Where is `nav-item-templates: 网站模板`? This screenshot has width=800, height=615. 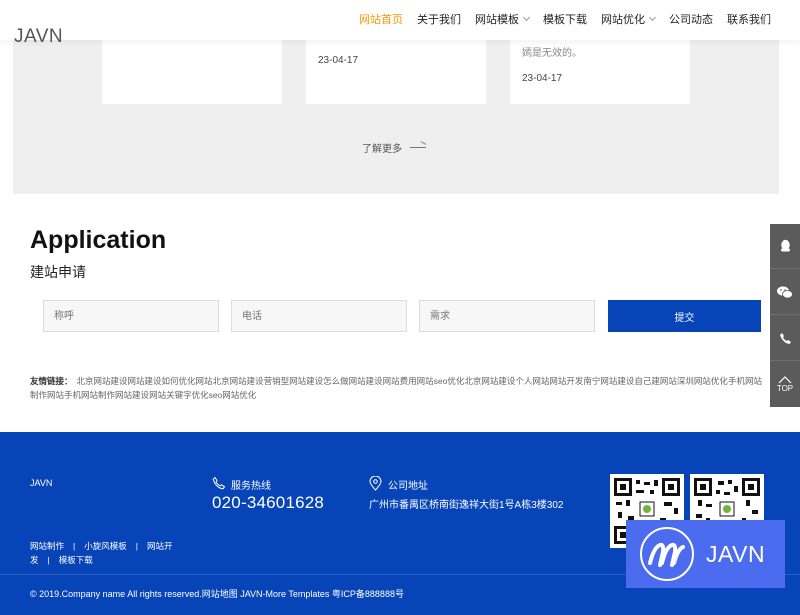
nav-item-templates: 网站模板 is located at coordinates (502, 19).